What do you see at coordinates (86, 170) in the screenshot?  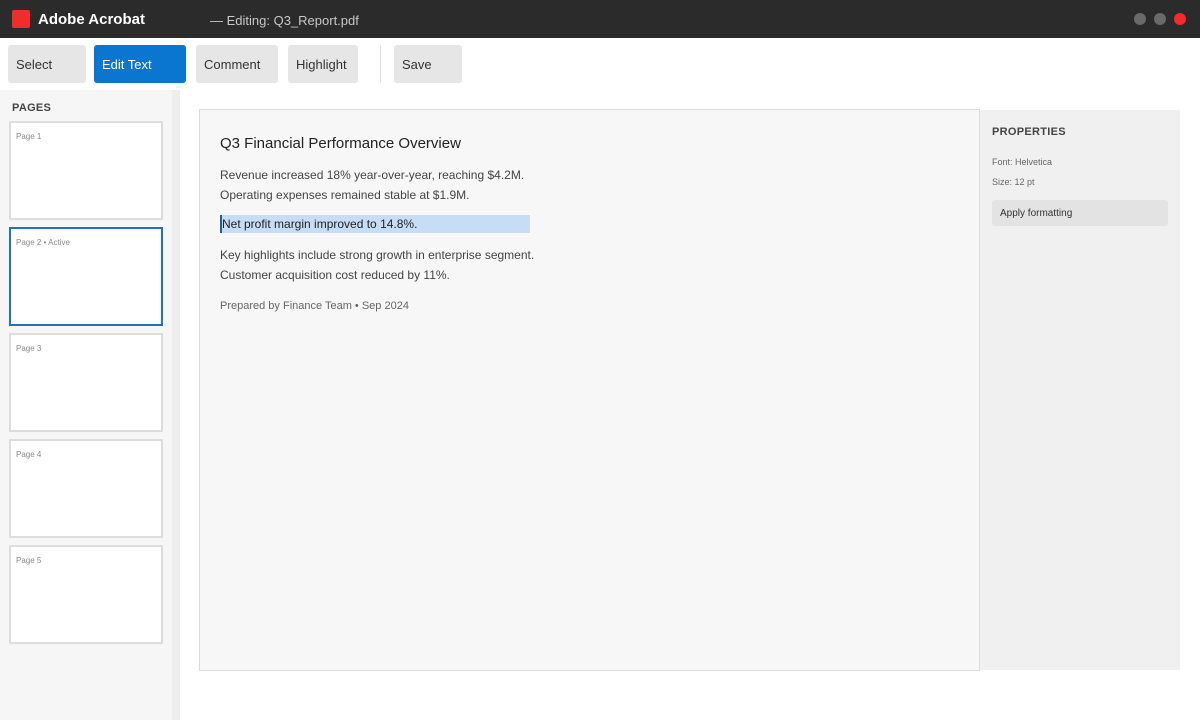 I see `page-thumbnail-1: Page 1` at bounding box center [86, 170].